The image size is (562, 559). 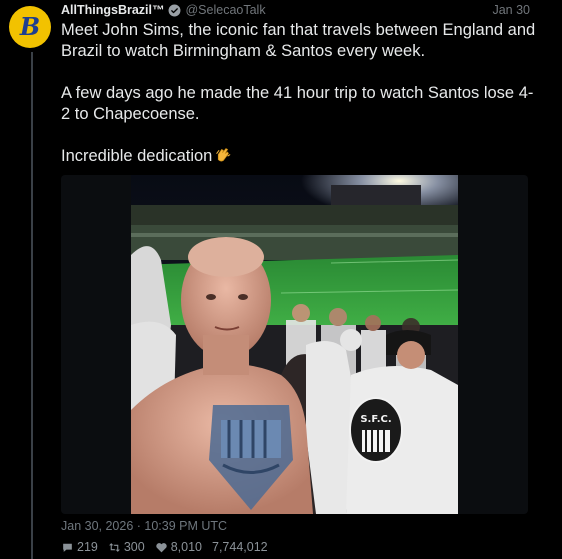 I want to click on tweet-timestamp: Jan 30, 2026 · 10:39 PM UTC, so click(x=144, y=526).